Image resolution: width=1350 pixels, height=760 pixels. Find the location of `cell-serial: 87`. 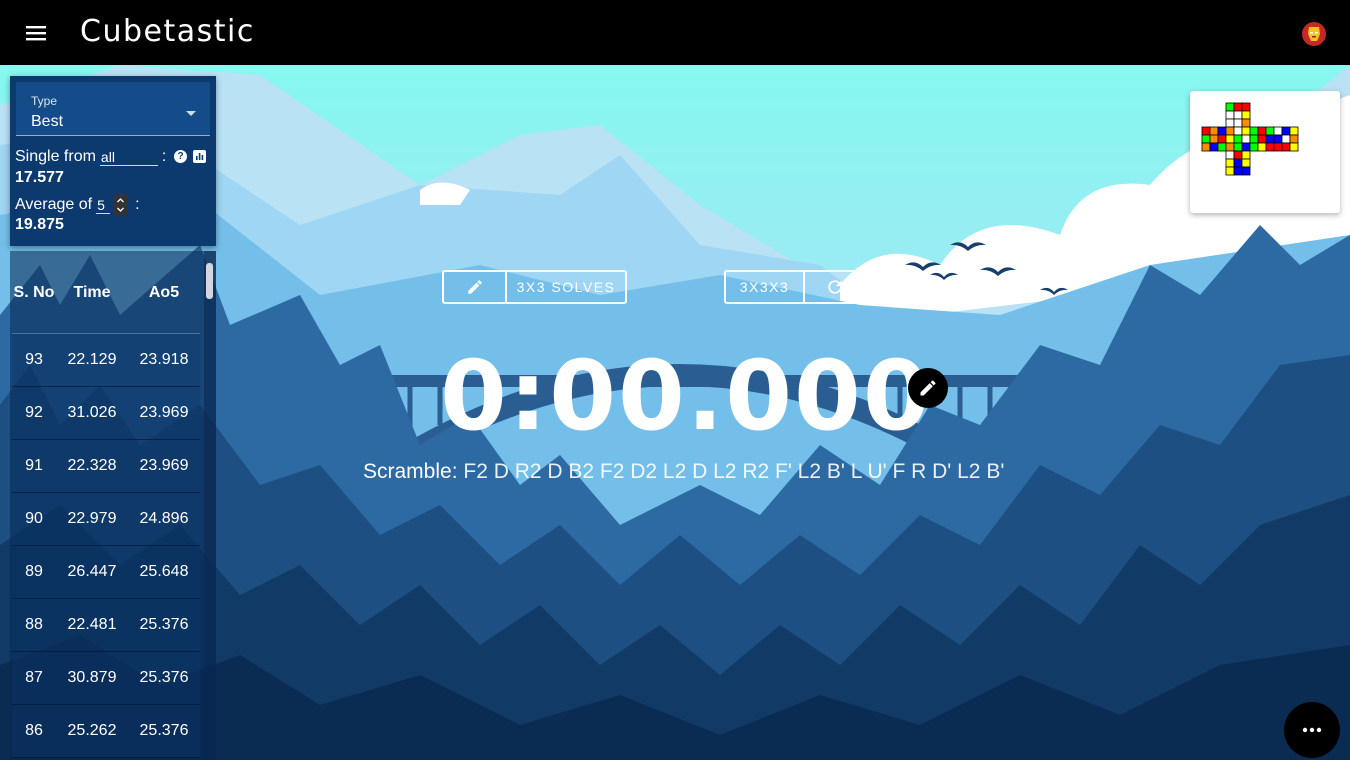

cell-serial: 87 is located at coordinates (34, 678).